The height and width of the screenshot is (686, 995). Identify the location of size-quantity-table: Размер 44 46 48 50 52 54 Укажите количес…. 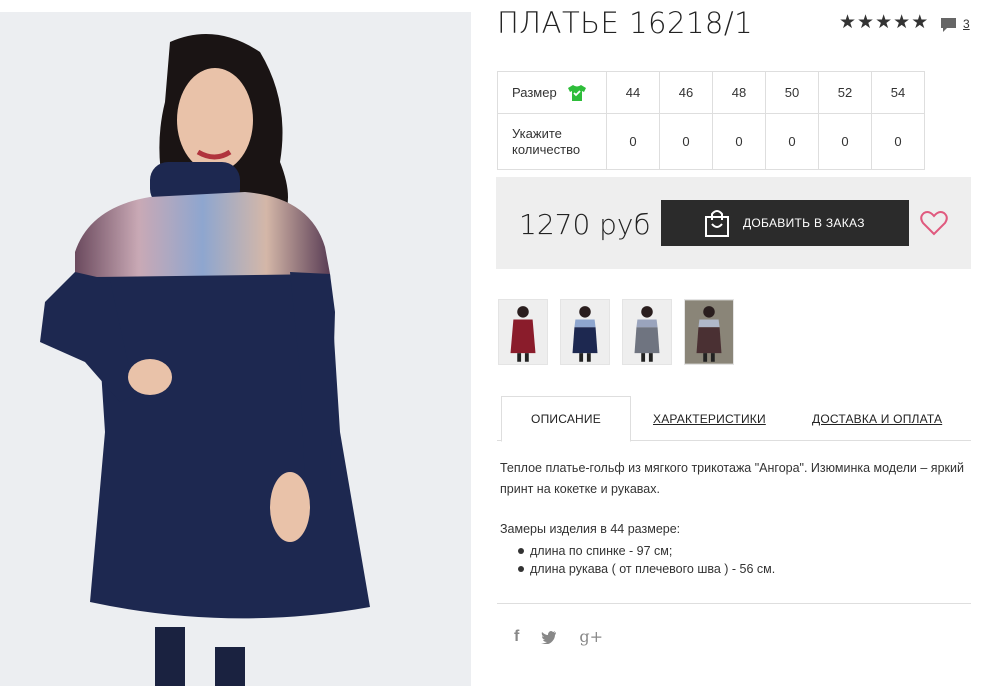
(711, 120).